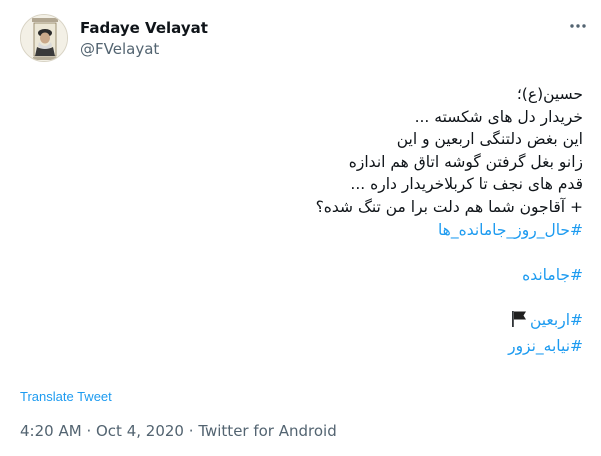 Image resolution: width=601 pixels, height=456 pixels. Describe the element at coordinates (549, 94) in the screenshot. I see `tweet-line: حسین(ع)؛` at that location.